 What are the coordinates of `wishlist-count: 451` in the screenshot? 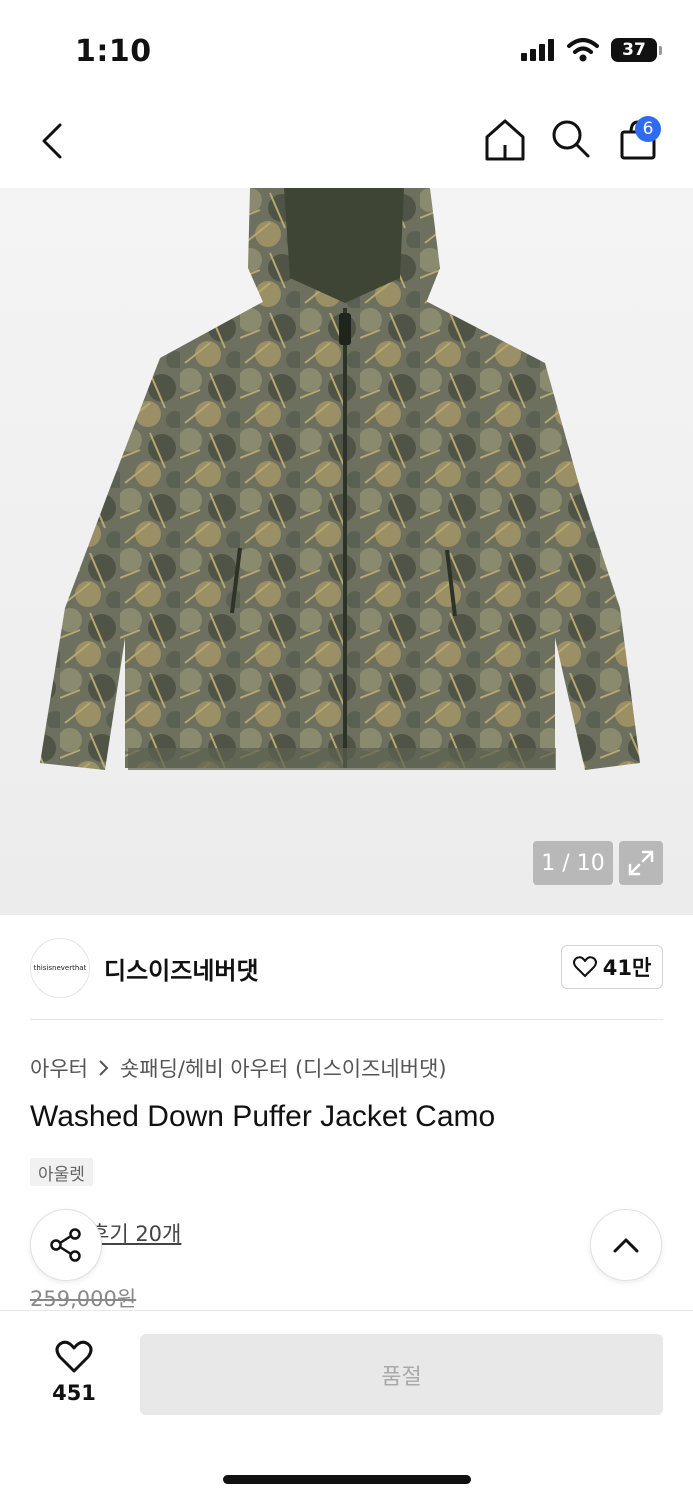 It's located at (74, 1393).